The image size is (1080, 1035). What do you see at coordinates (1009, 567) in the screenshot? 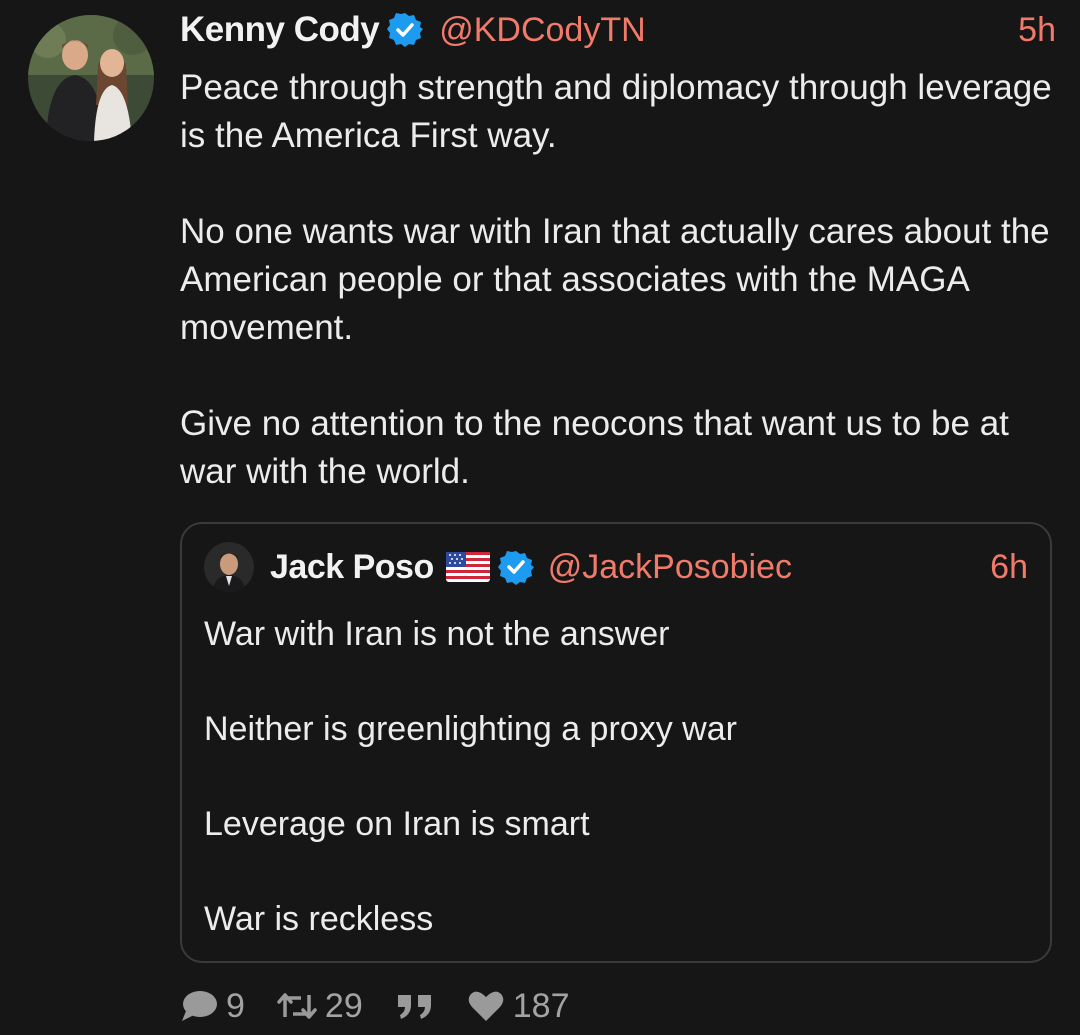
I see `quoted-post-timestamp: 6h` at bounding box center [1009, 567].